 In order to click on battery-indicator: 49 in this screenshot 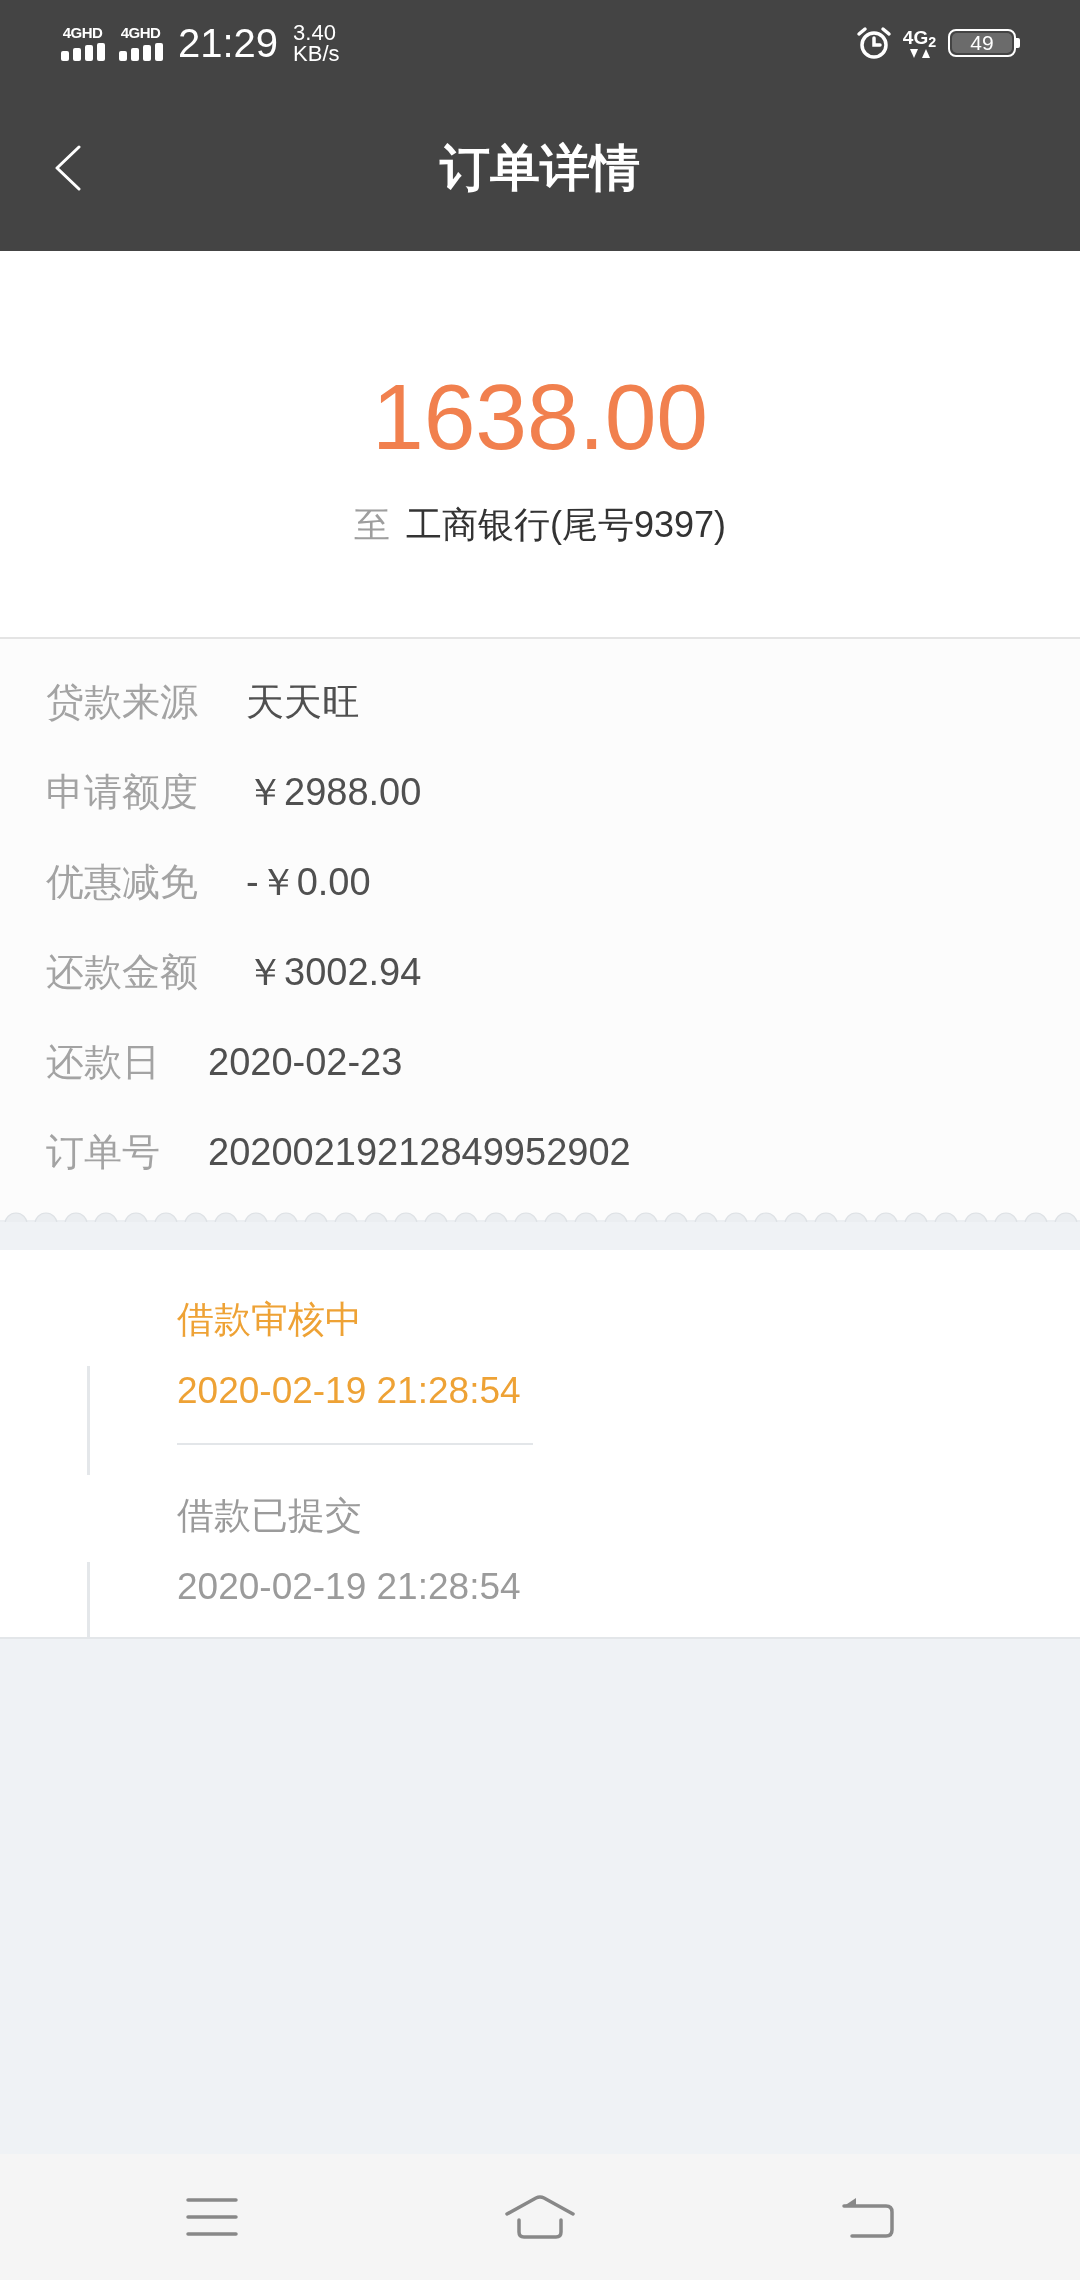, I will do `click(984, 42)`.